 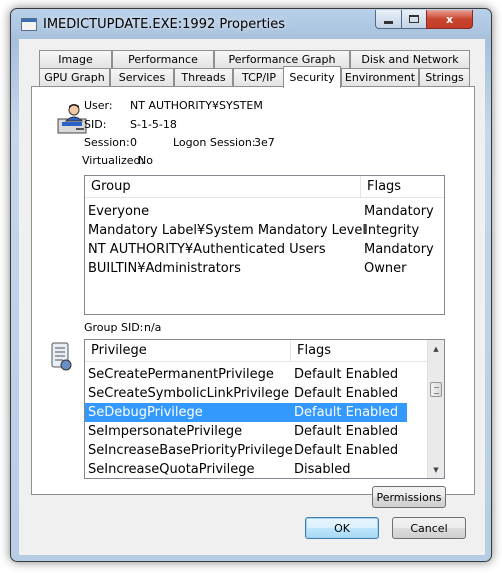 What do you see at coordinates (188, 351) in the screenshot?
I see `privilege-column-header: Privilege` at bounding box center [188, 351].